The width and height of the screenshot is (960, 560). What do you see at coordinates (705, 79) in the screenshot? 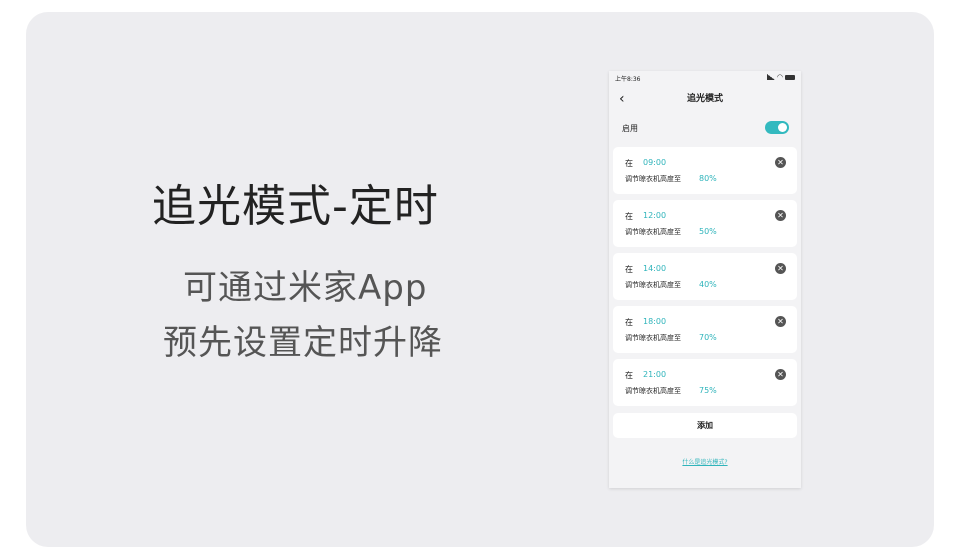
I see `status-bar: 上午8:36 ◠` at bounding box center [705, 79].